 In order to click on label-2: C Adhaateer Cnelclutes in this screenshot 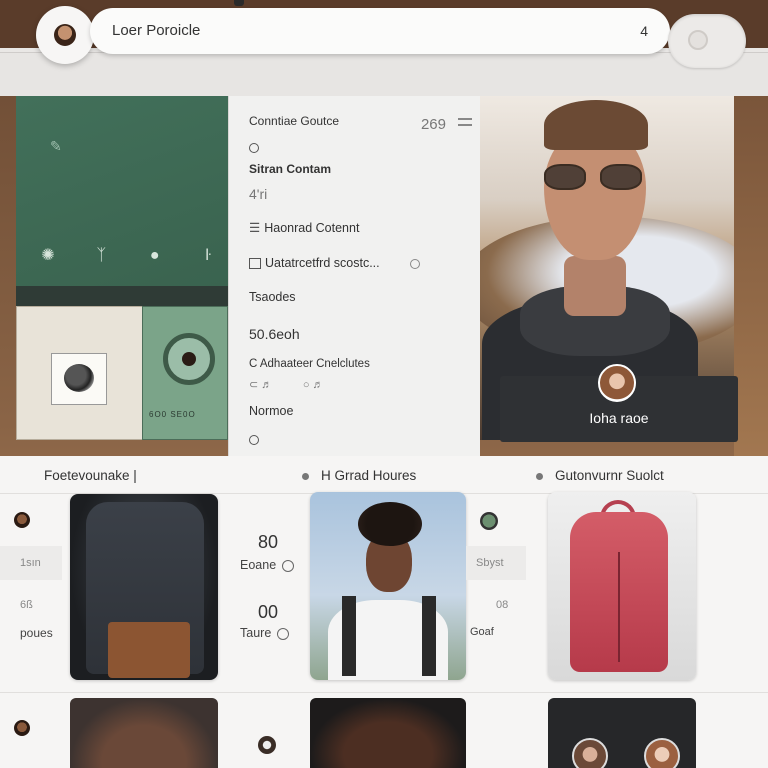, I will do `click(309, 364)`.